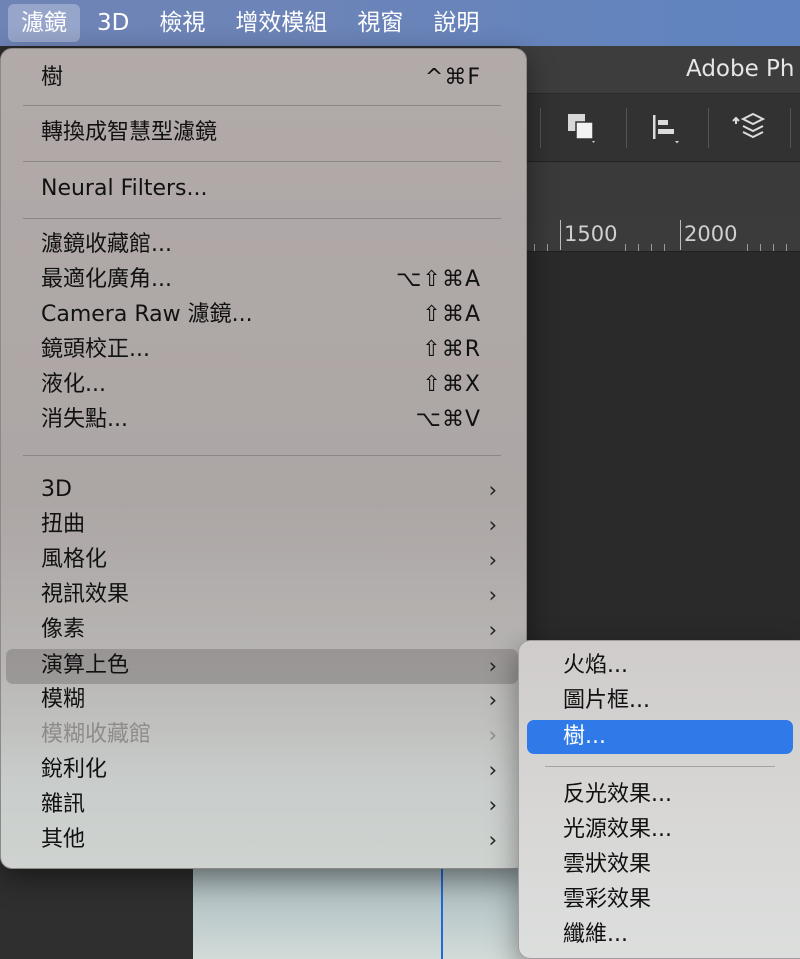 The height and width of the screenshot is (959, 800). What do you see at coordinates (452, 77) in the screenshot?
I see `menu-item-shortcut: ^⌘F` at bounding box center [452, 77].